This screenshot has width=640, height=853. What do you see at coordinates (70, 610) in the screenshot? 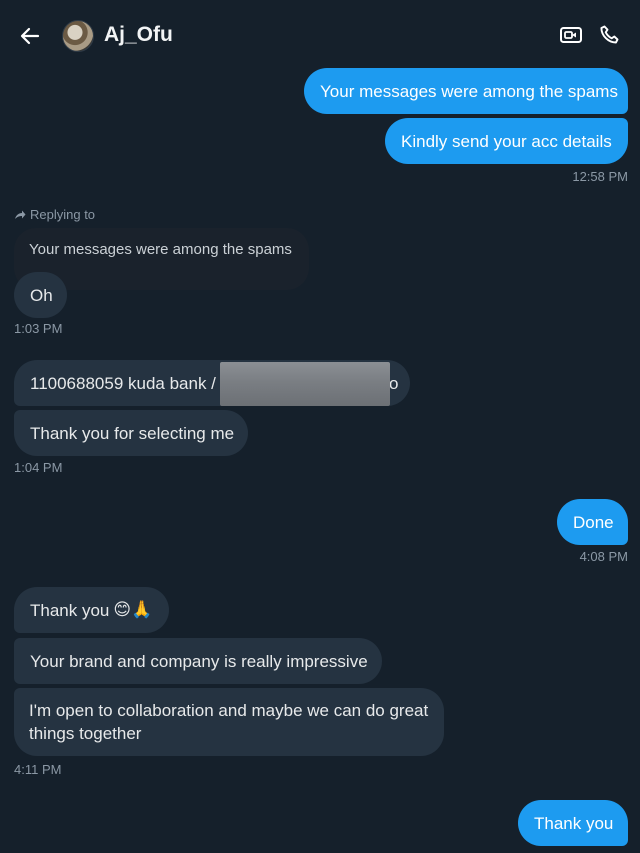
I see `message-text: Thank you` at bounding box center [70, 610].